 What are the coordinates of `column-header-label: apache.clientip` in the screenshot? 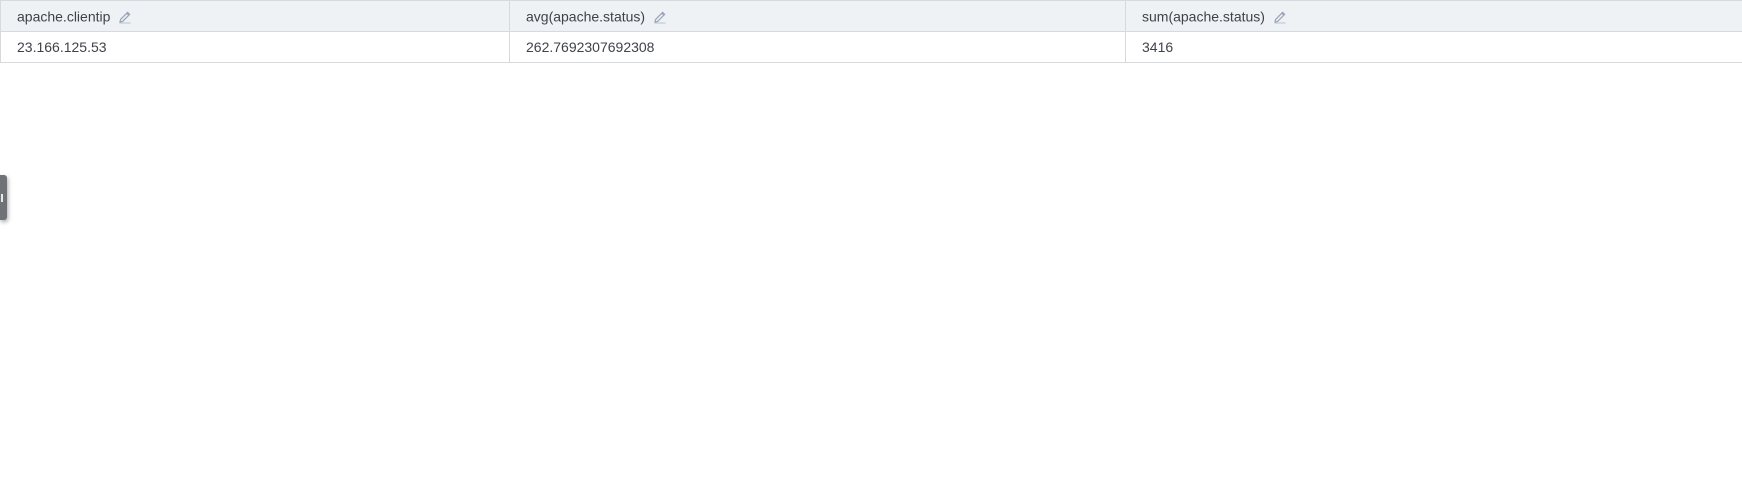 It's located at (64, 16).